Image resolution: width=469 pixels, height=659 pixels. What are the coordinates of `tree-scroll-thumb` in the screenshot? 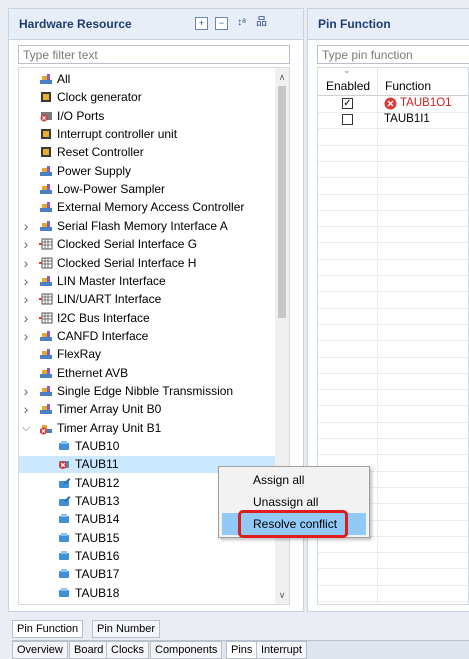 It's located at (282, 202).